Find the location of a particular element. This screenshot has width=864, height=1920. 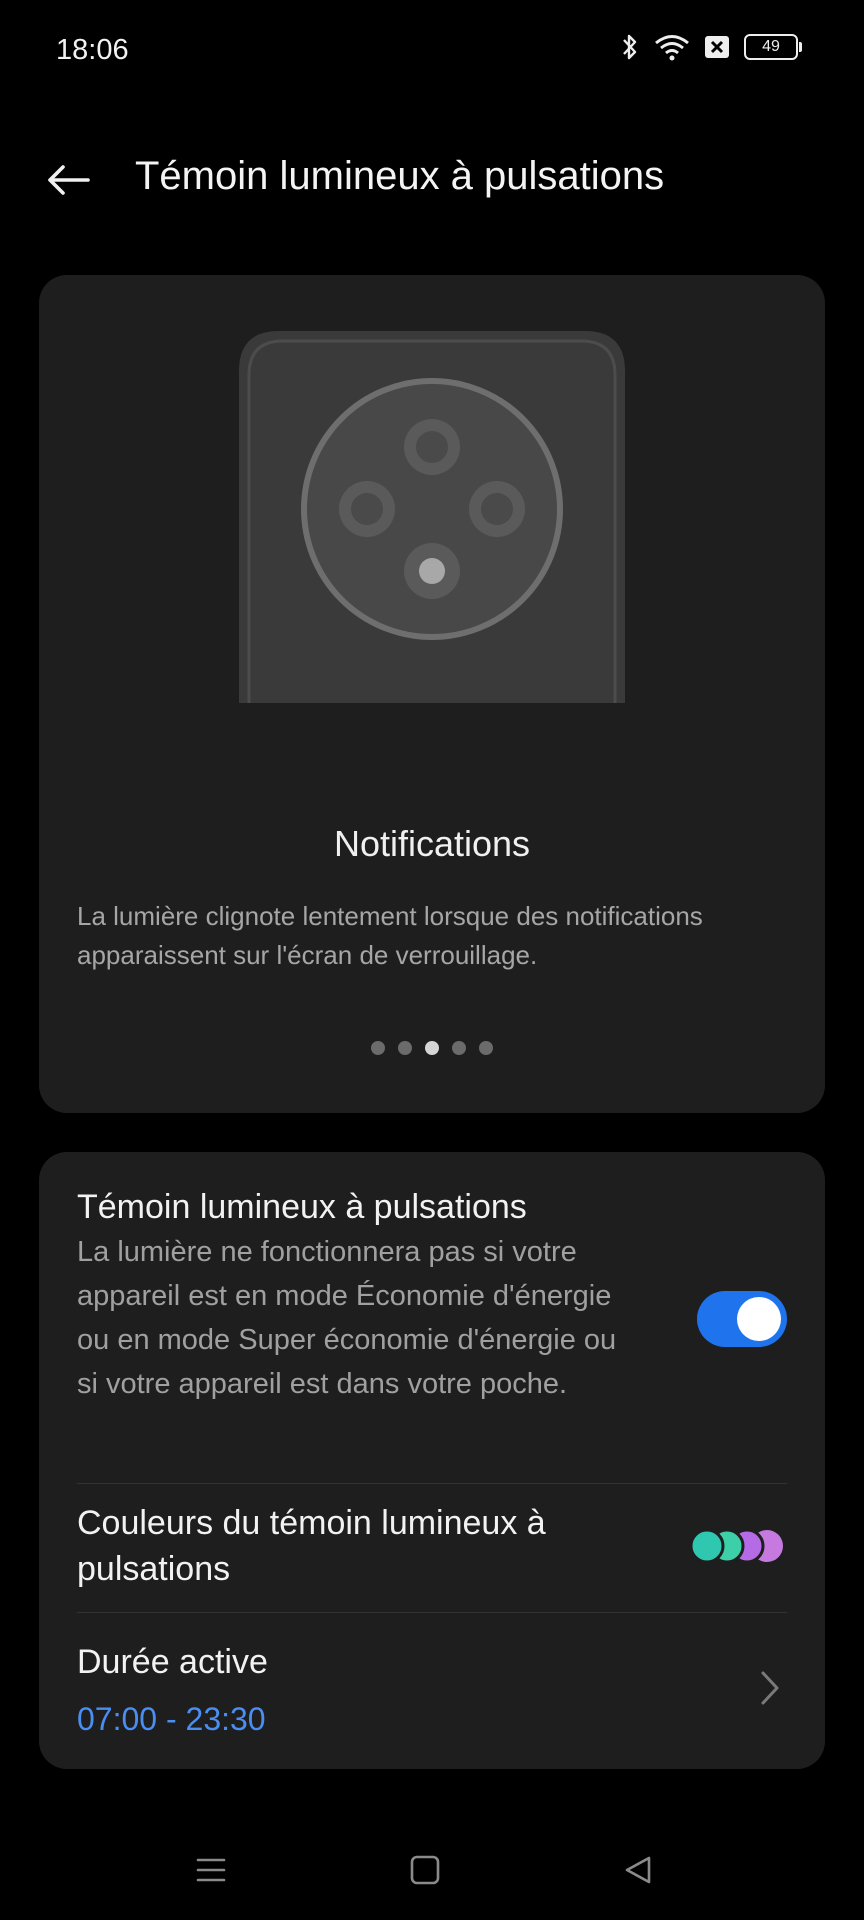

bluetooth-icon is located at coordinates (630, 47).